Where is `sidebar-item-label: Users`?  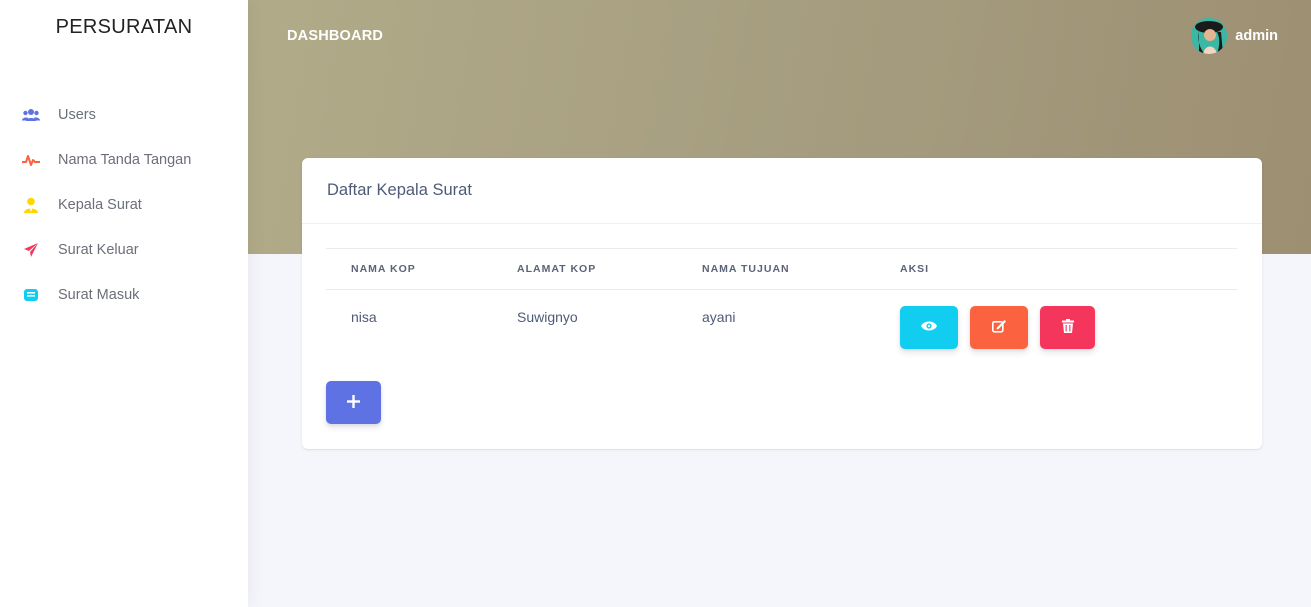 sidebar-item-label: Users is located at coordinates (77, 114).